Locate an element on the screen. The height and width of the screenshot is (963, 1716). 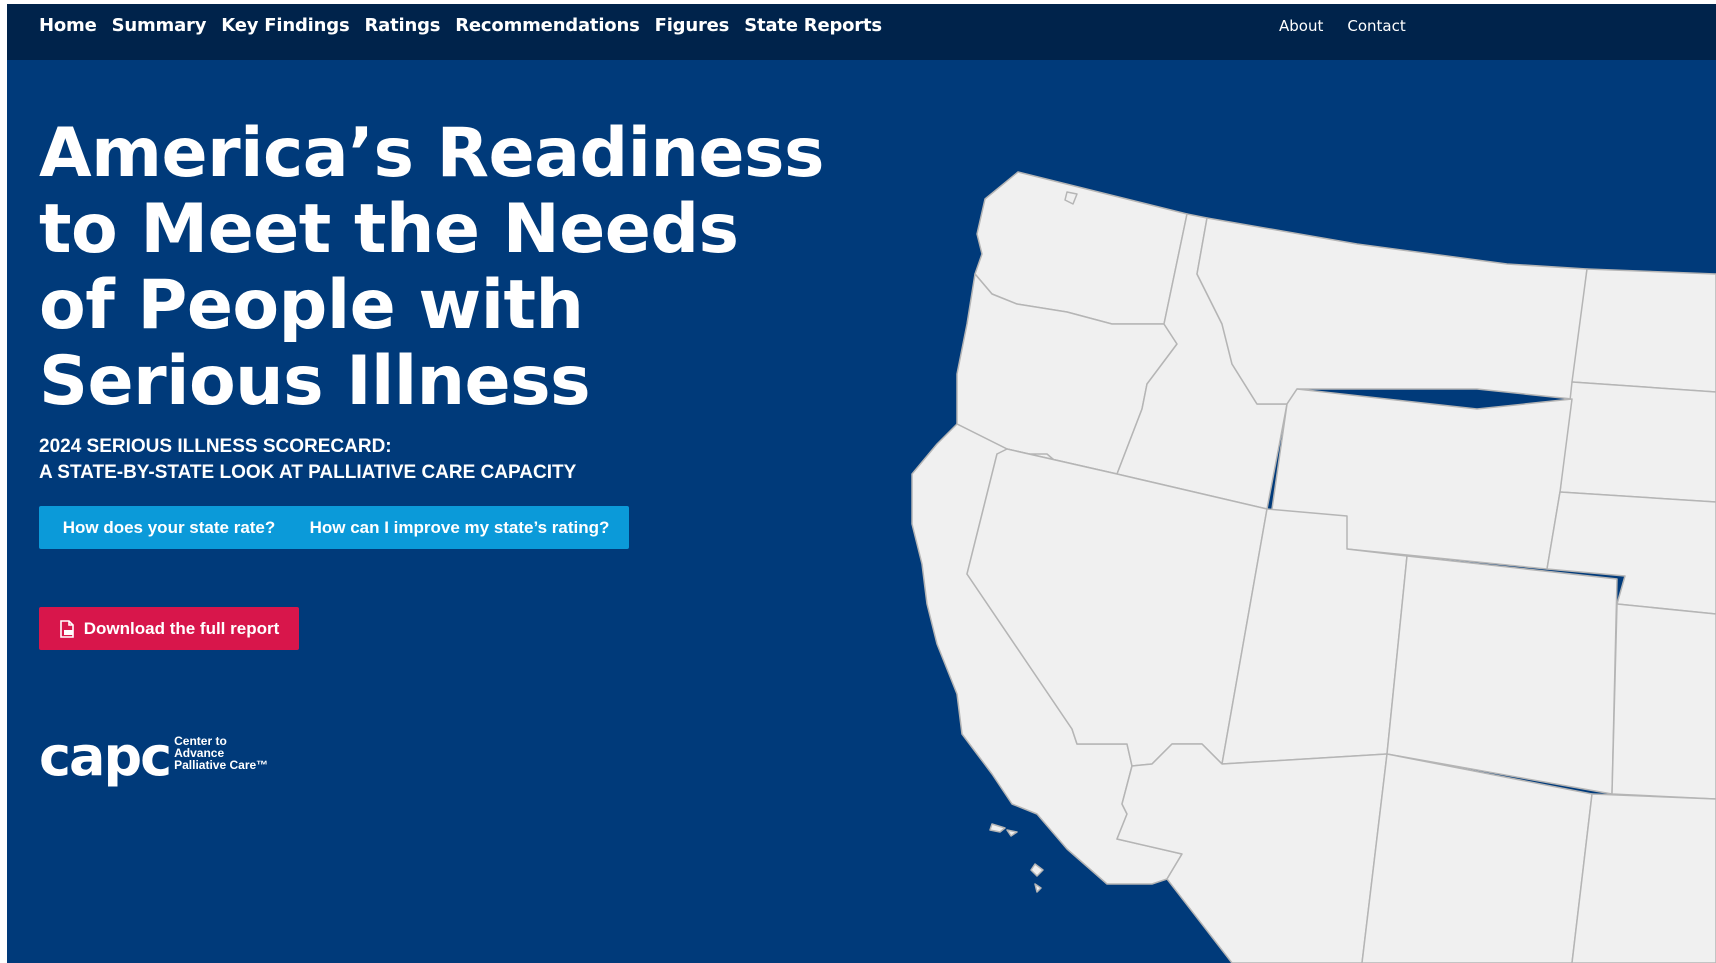
map-state-north-dakota is located at coordinates (1643, 330).